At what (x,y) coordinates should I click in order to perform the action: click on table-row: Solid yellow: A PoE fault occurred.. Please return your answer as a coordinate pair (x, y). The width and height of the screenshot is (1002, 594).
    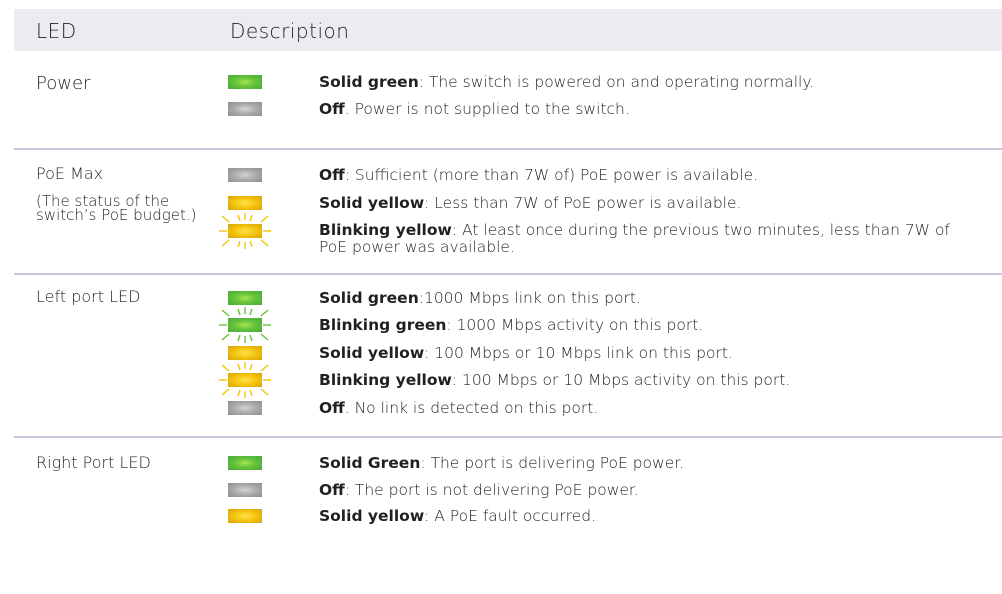
    Looking at the image, I should click on (508, 517).